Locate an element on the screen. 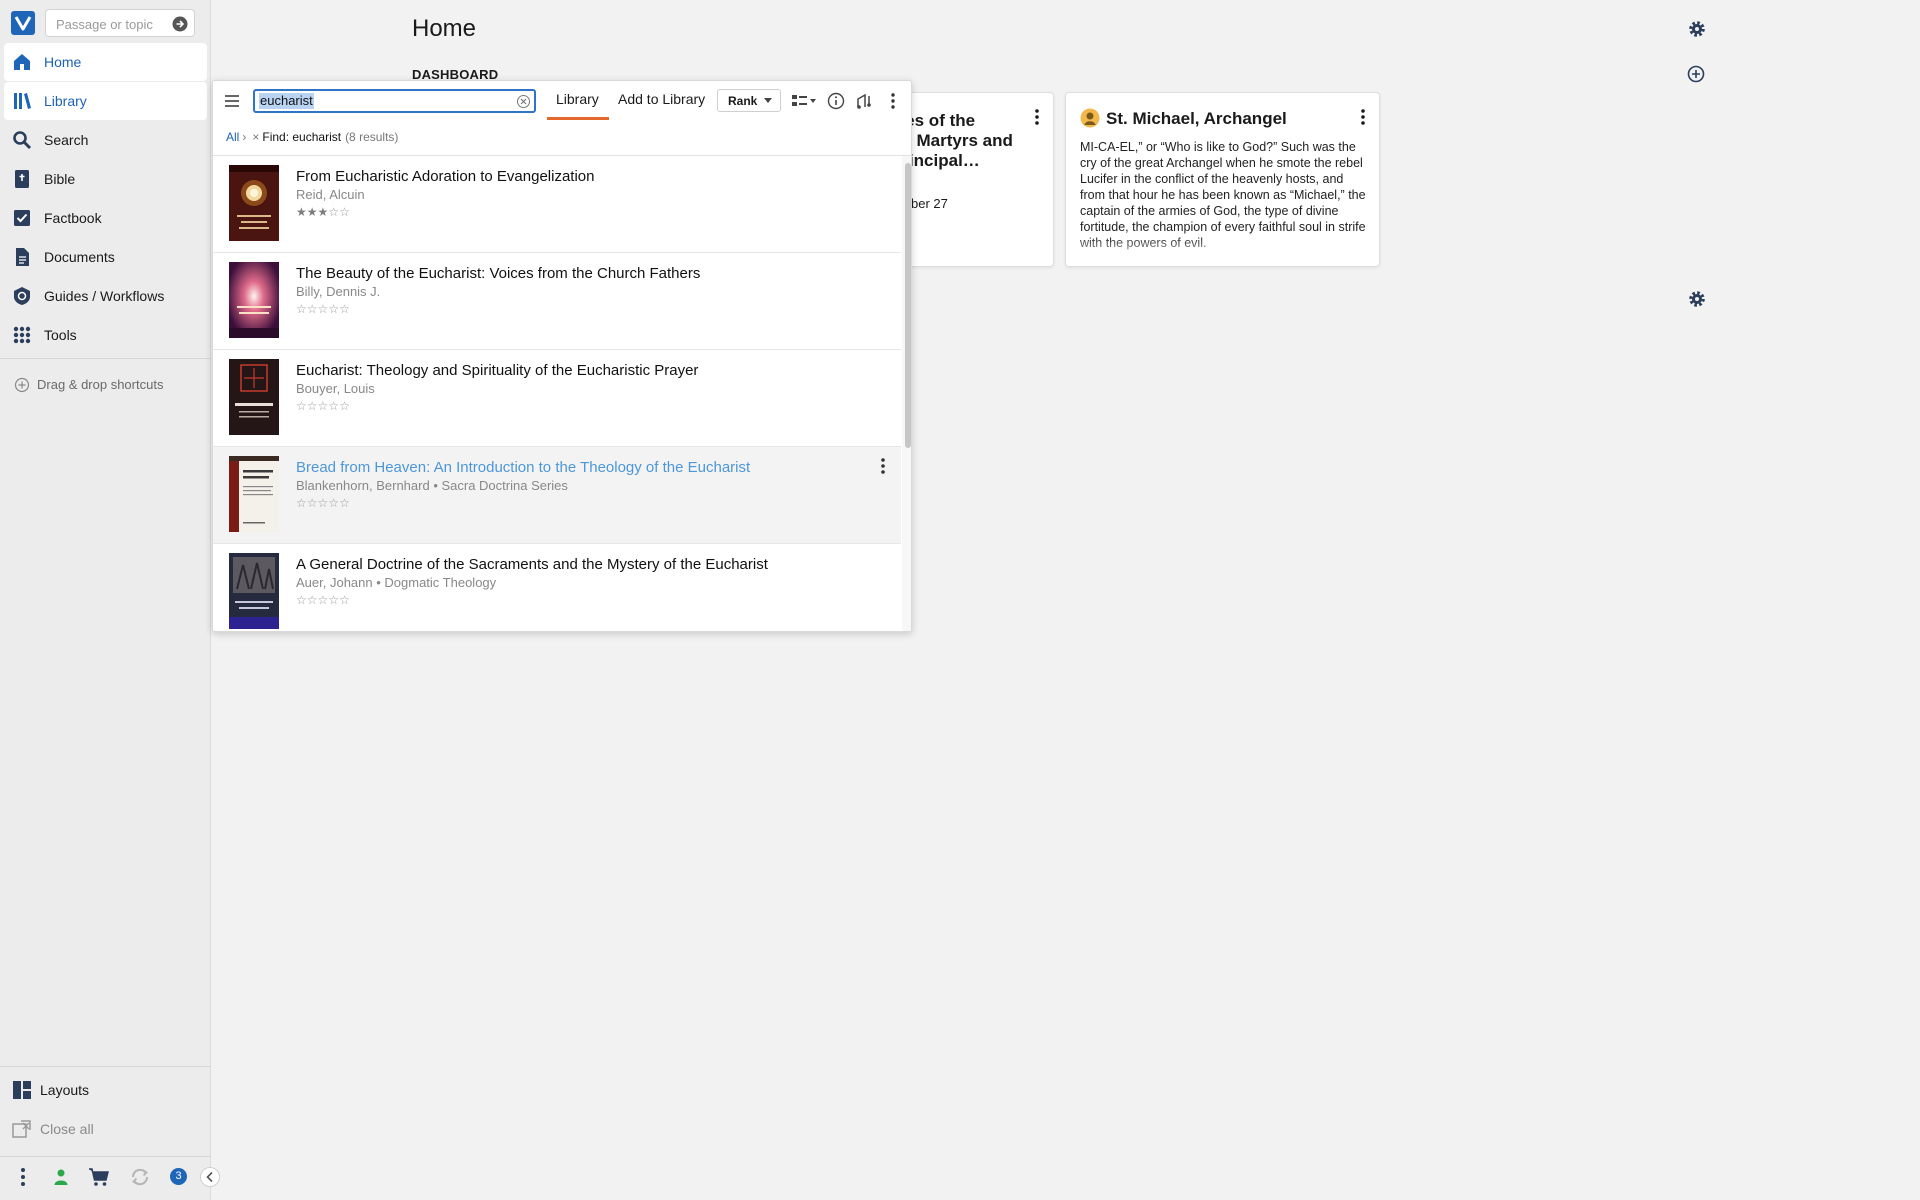 Image resolution: width=1920 pixels, height=1200 pixels. star-rating: ★★★☆☆ is located at coordinates (323, 212).